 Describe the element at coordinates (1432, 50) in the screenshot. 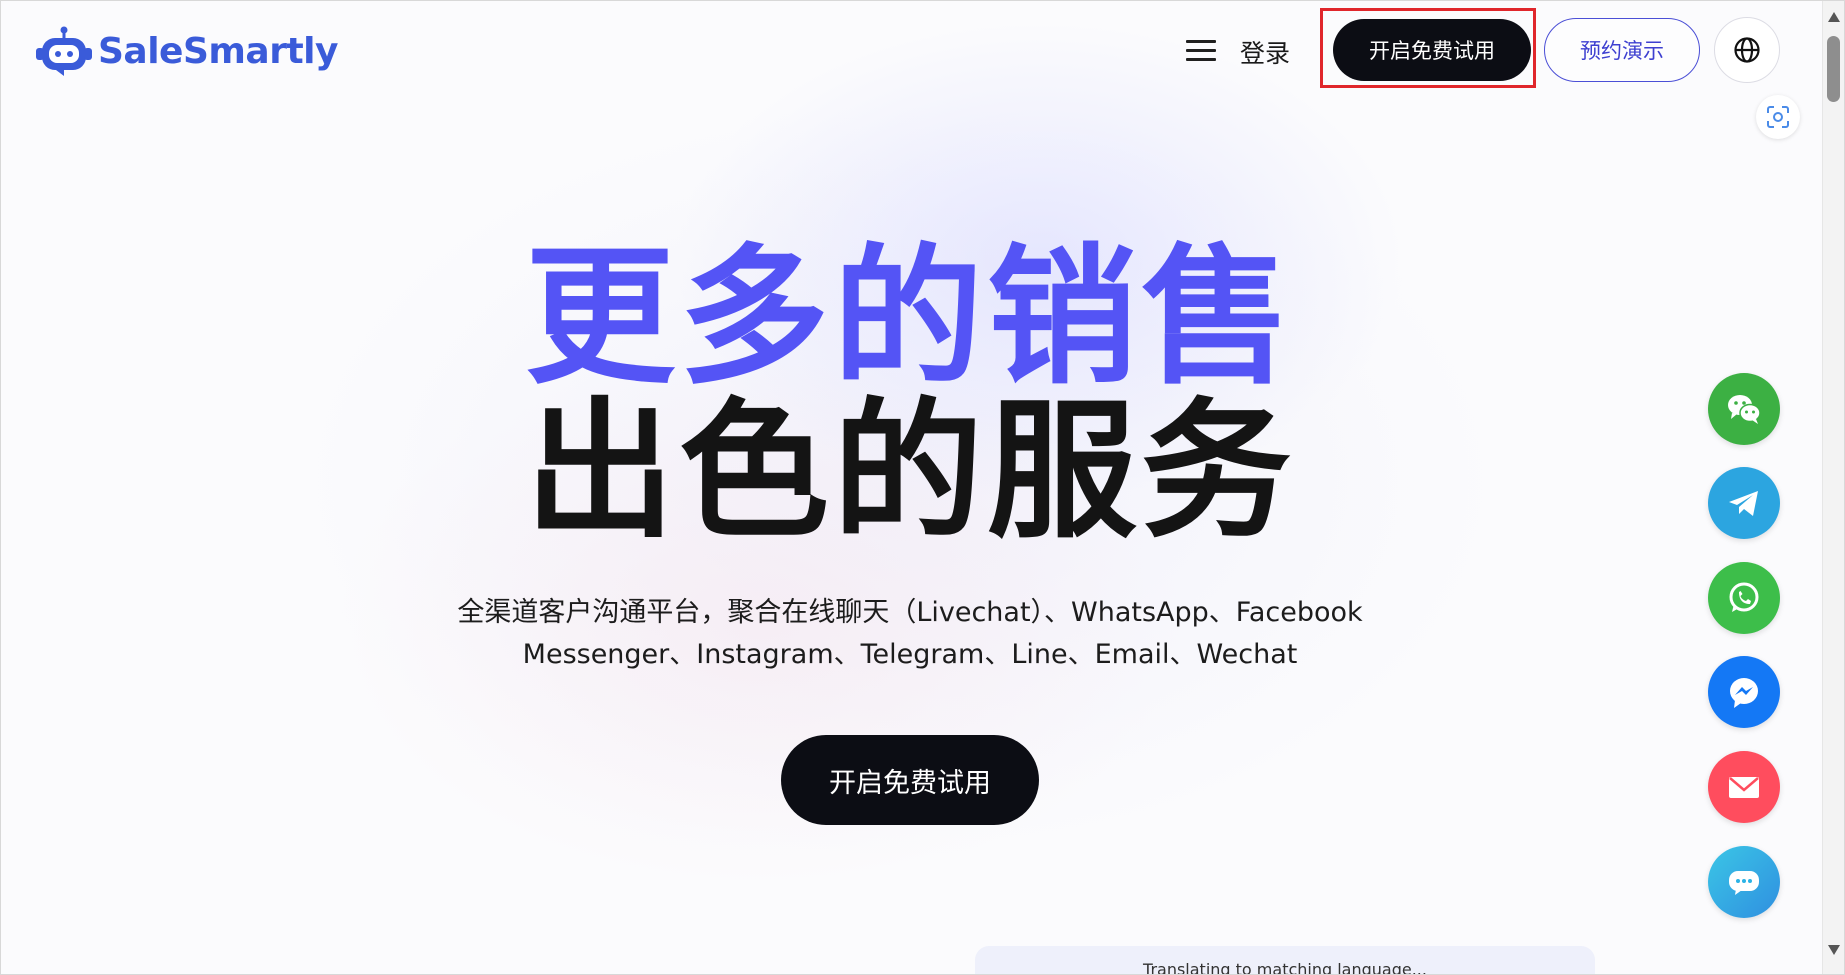

I see `start-free-trial-button: 开启免费试用` at that location.